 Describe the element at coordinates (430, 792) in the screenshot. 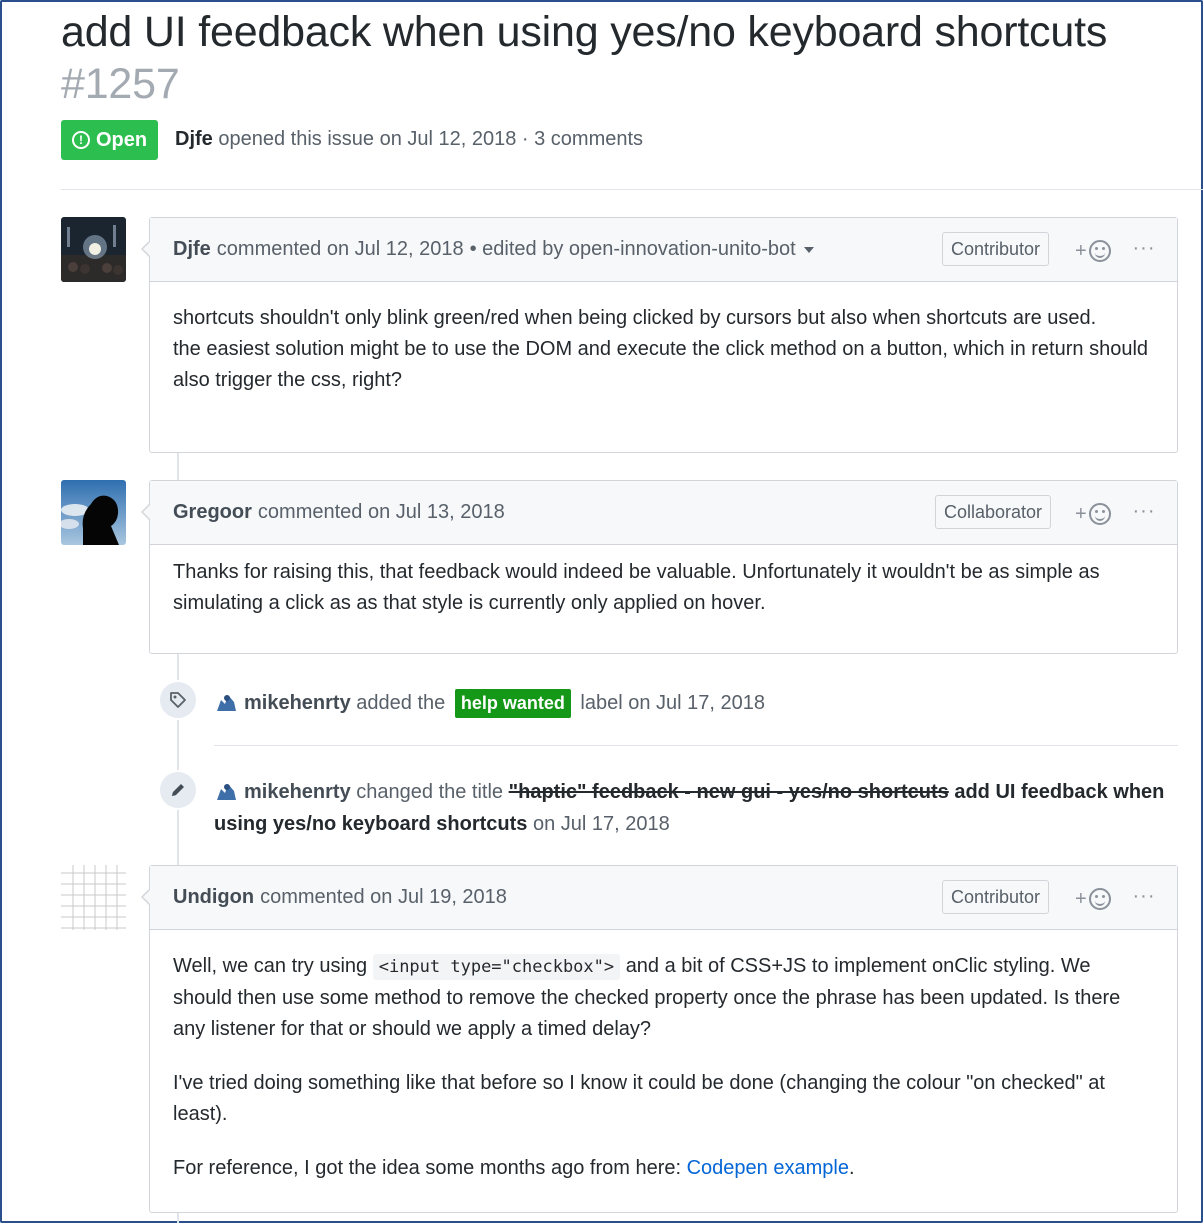

I see `event-action-text: changed the title` at that location.